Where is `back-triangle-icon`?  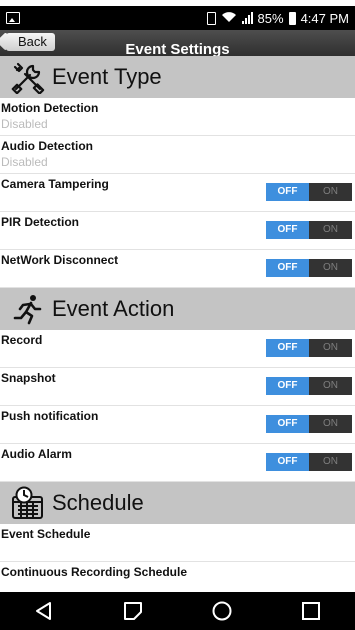
back-triangle-icon is located at coordinates (44, 611).